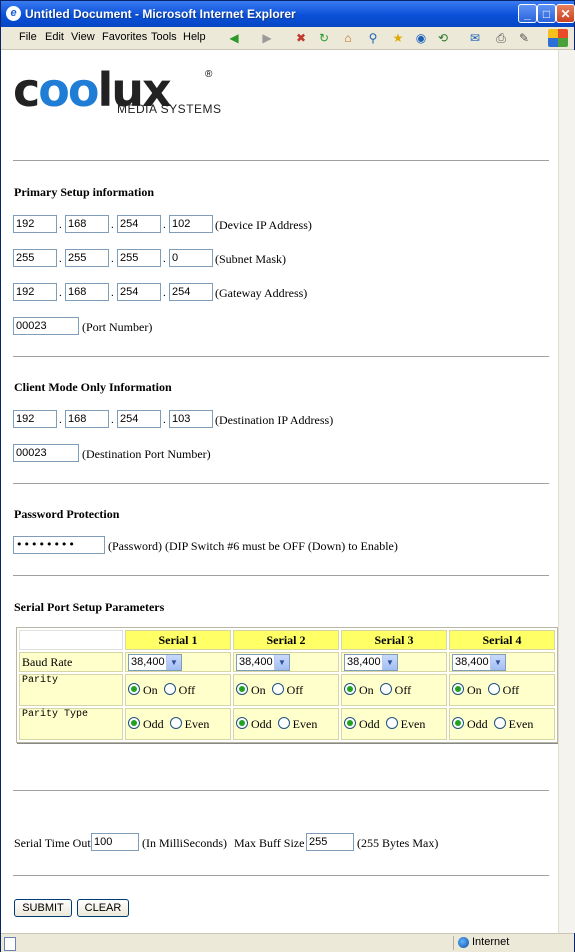 Image resolution: width=575 pixels, height=952 pixels. Describe the element at coordinates (89, 607) in the screenshot. I see `serial-heading: Serial Port Setup Parameters` at that location.